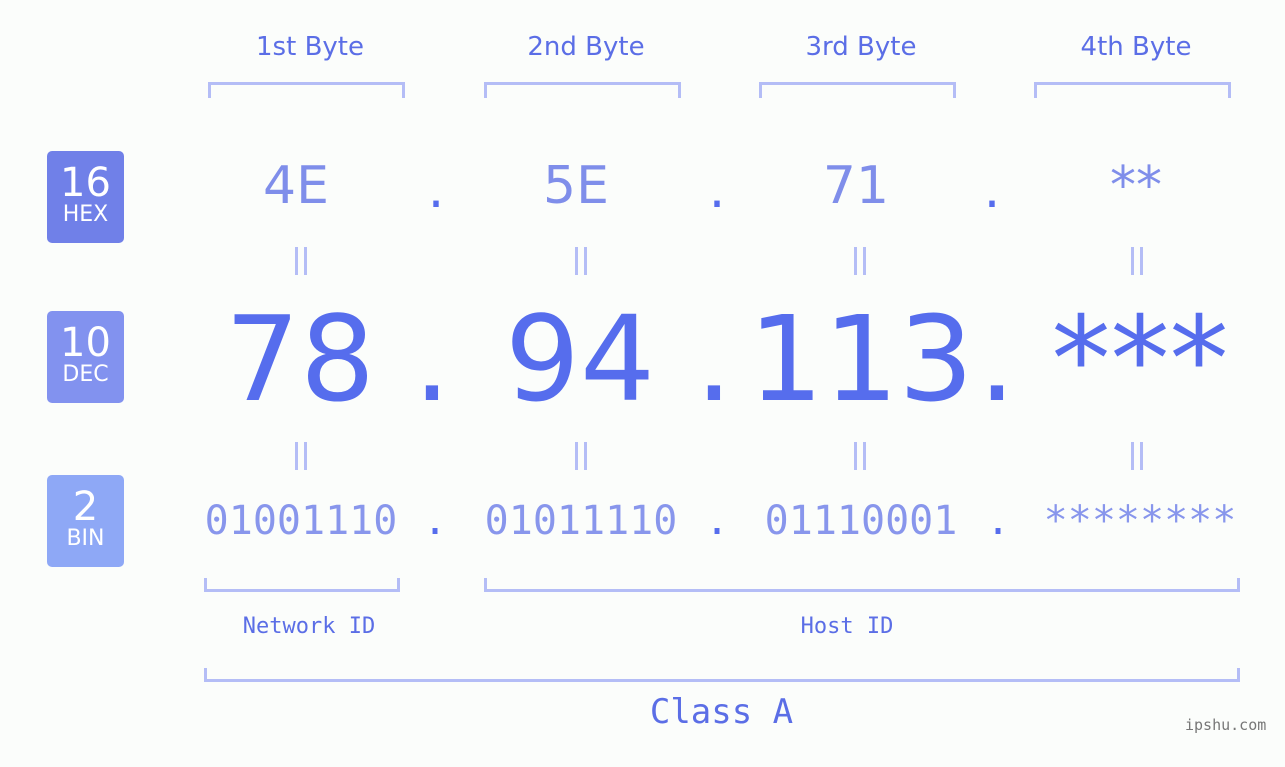  Describe the element at coordinates (310, 47) in the screenshot. I see `byte-title-1: 1st Byte` at that location.